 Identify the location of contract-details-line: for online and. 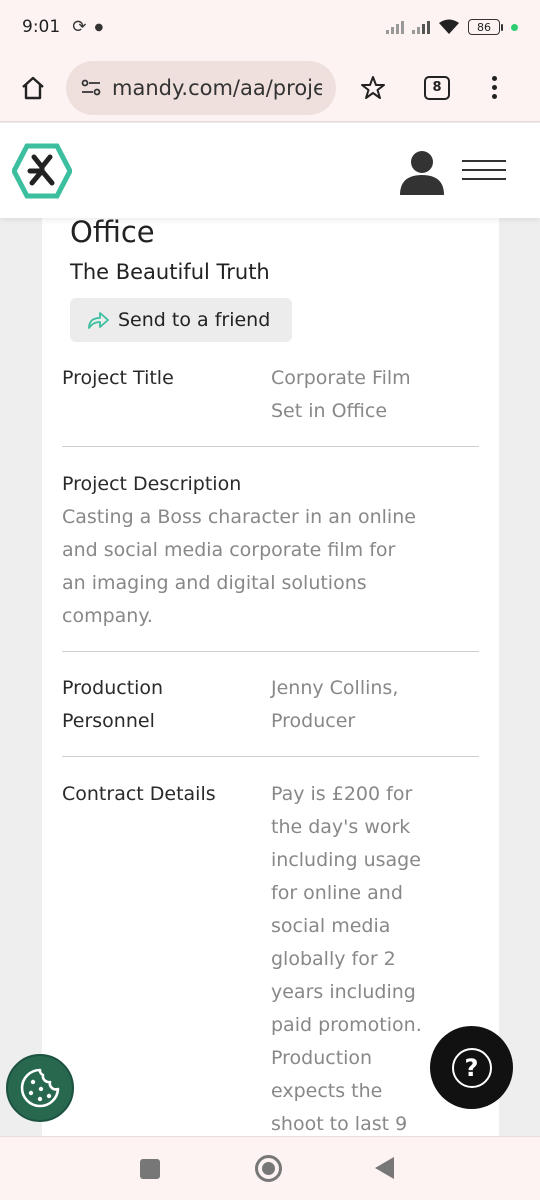
(337, 893).